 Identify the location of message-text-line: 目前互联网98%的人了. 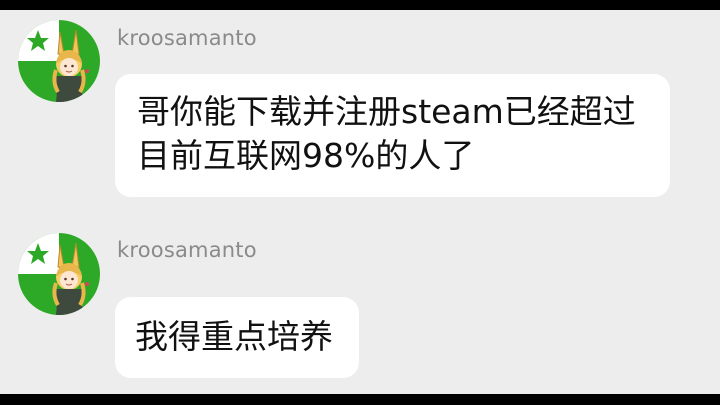
(306, 155).